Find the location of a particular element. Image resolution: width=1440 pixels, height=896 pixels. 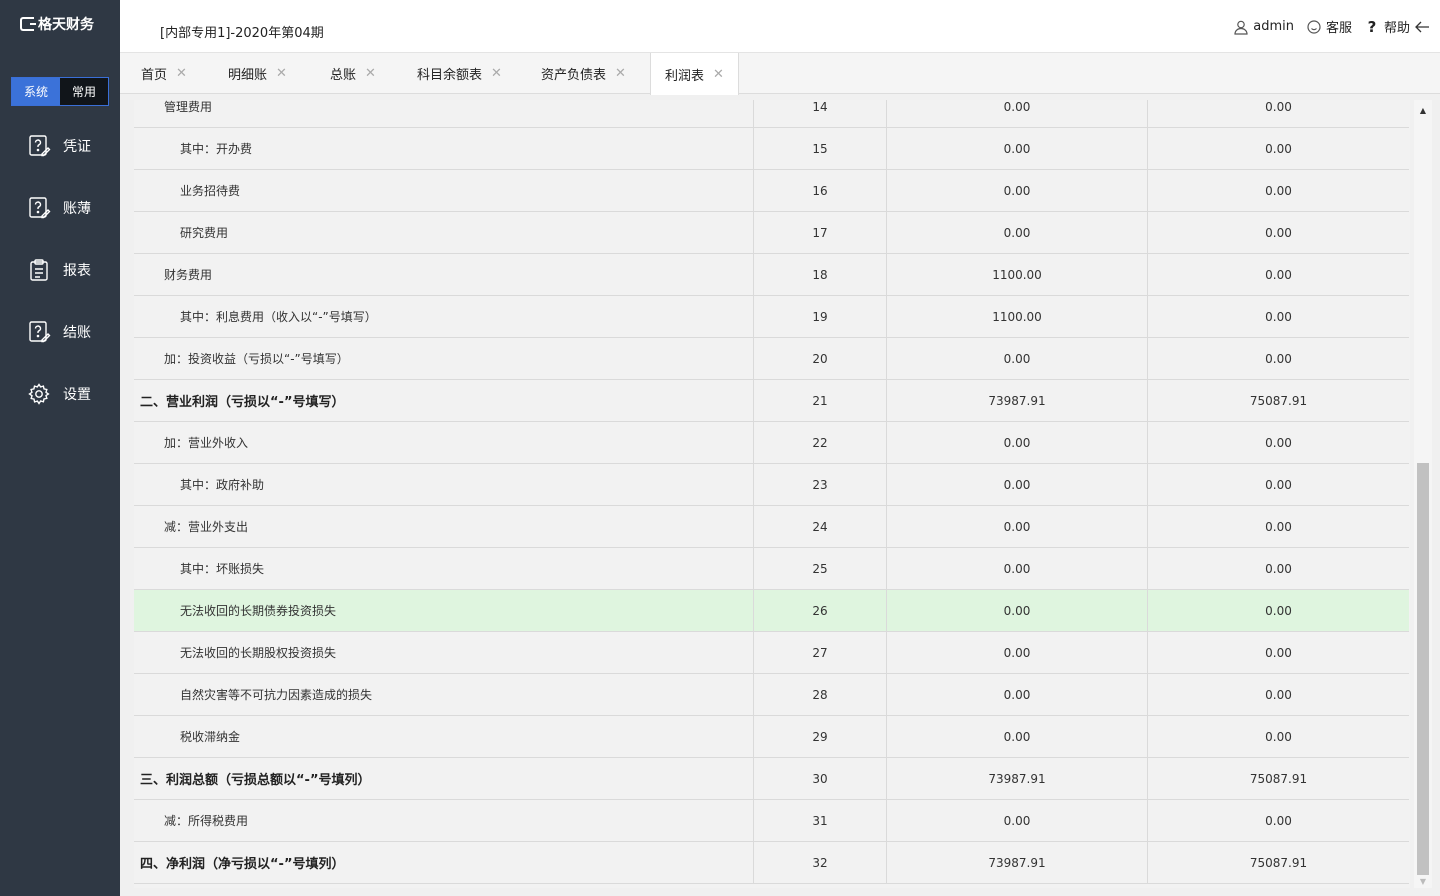

row-item-name: 二、营业利润（亏损以“-”号填写） is located at coordinates (444, 400).